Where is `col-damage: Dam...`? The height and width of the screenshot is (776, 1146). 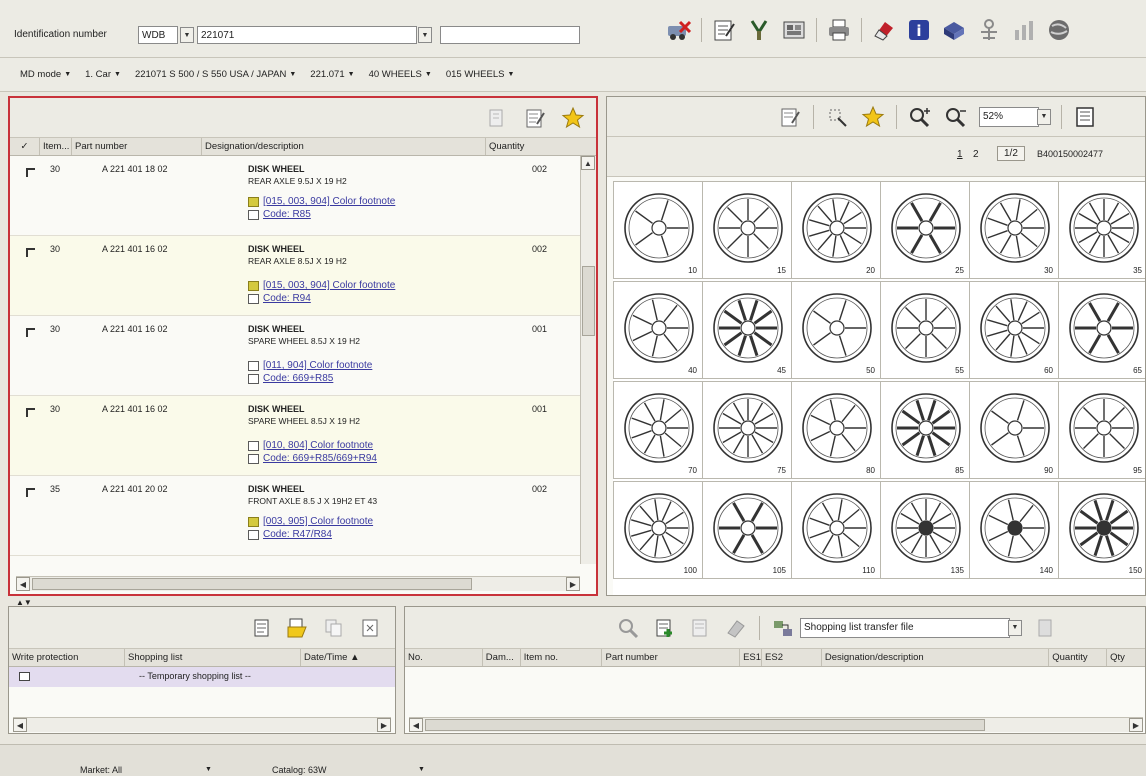 col-damage: Dam... is located at coordinates (502, 657).